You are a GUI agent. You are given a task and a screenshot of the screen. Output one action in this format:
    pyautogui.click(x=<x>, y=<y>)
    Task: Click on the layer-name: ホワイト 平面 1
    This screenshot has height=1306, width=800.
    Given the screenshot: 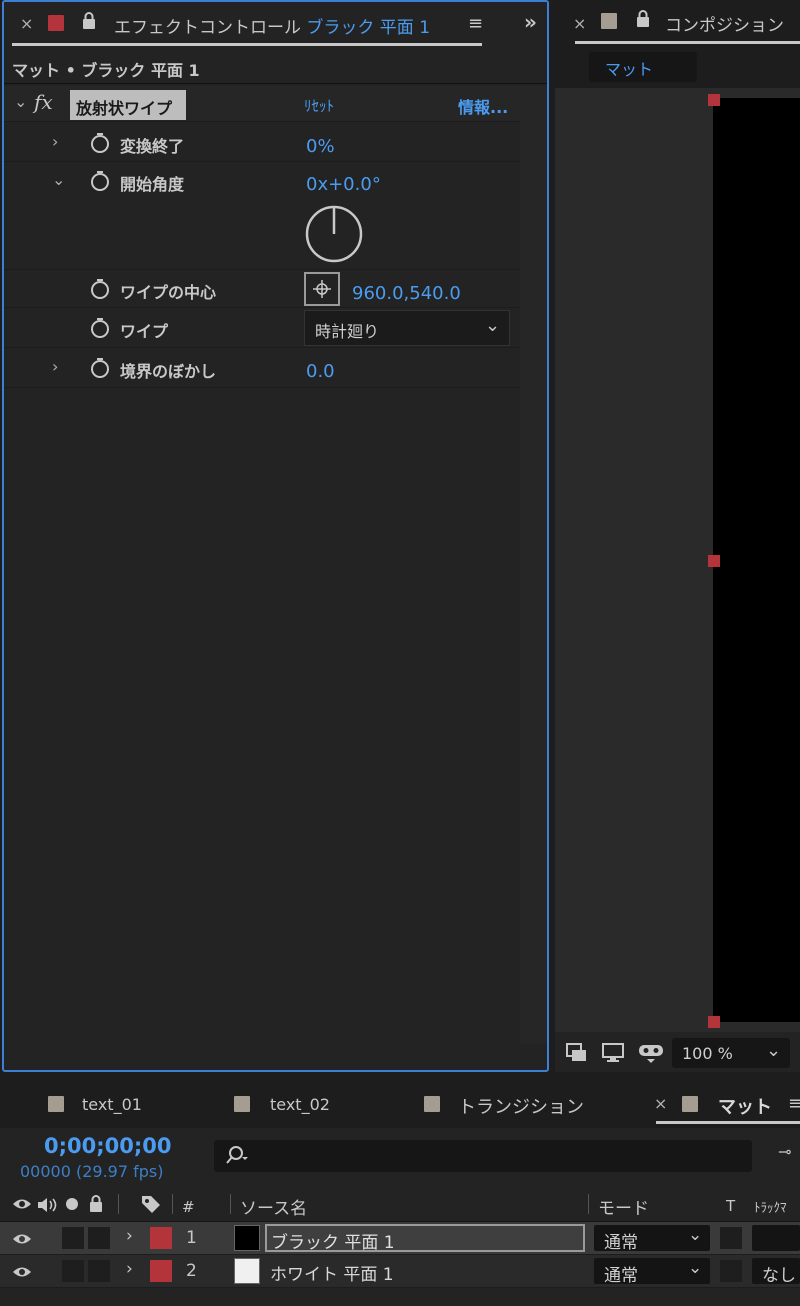 What is the action you would take?
    pyautogui.click(x=332, y=1272)
    